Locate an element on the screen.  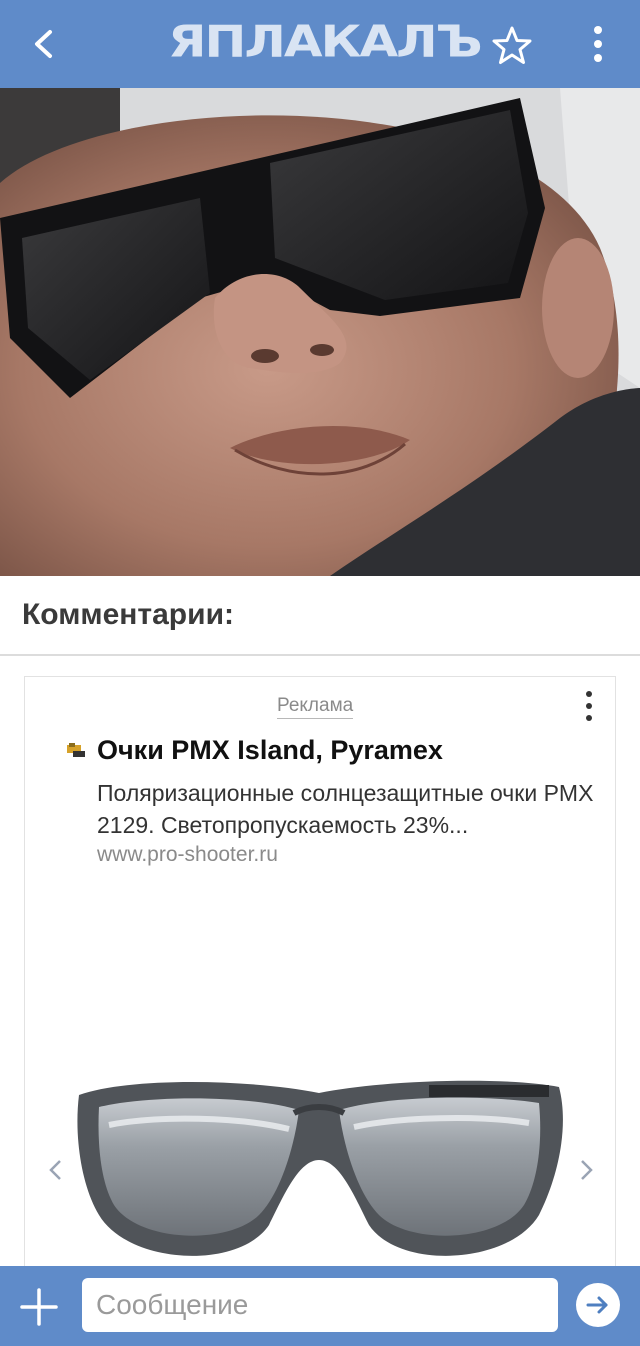
ad-label: Реклама is located at coordinates (315, 707).